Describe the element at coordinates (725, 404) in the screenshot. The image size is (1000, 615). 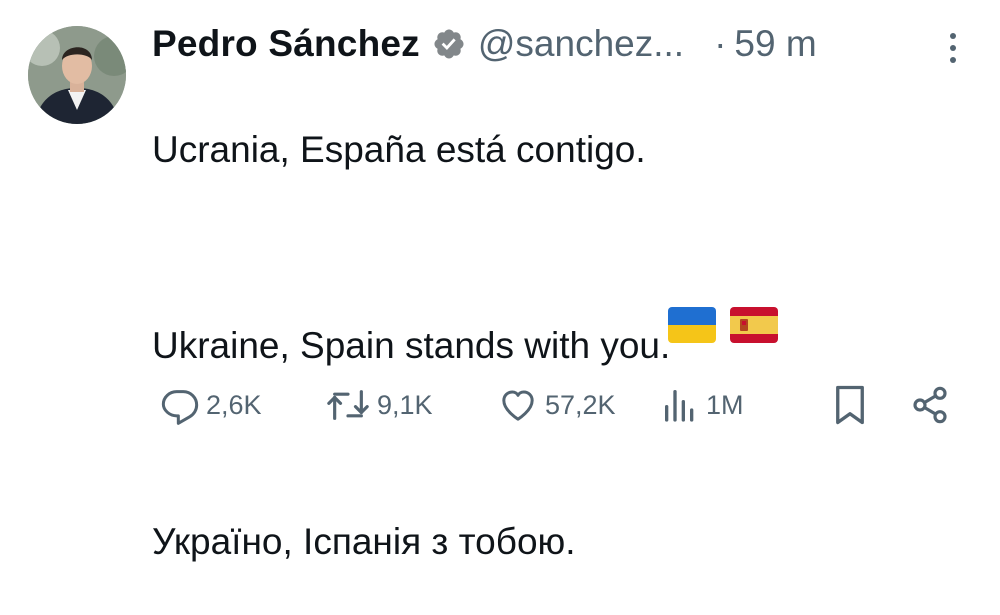
I see `view-count: 1M` at that location.